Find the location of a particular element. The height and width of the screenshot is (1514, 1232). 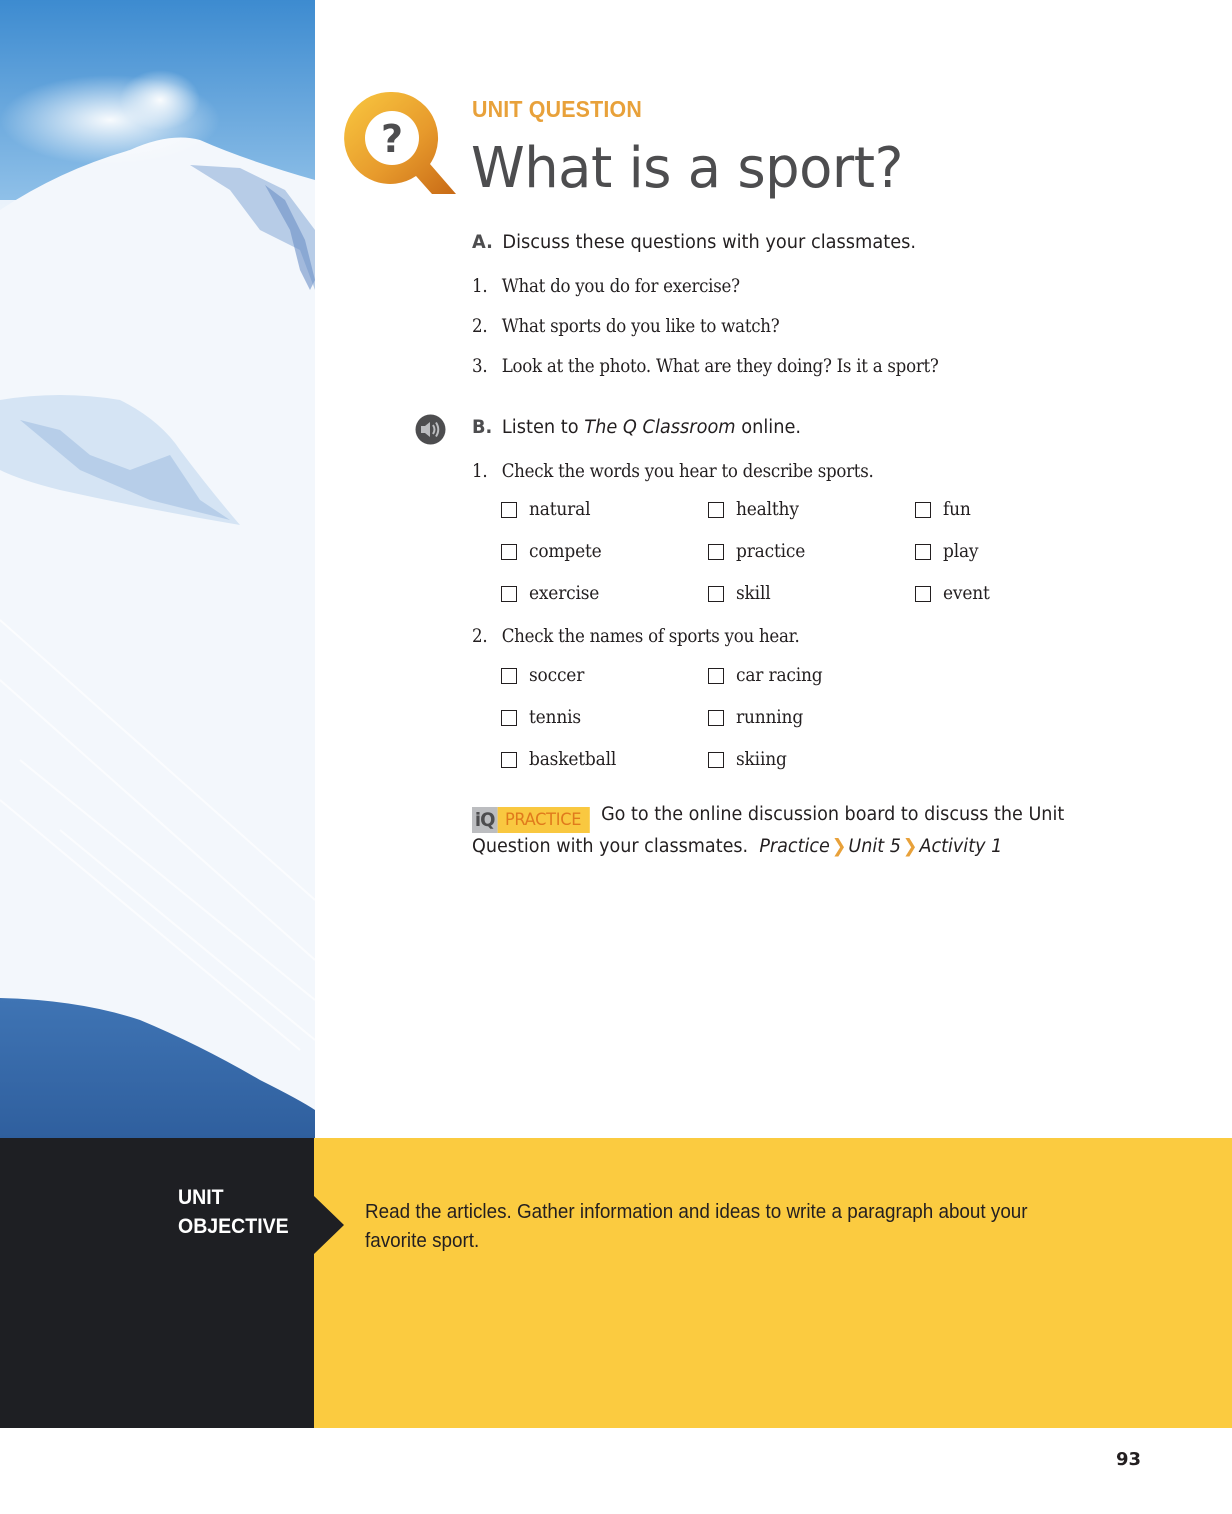

breadcrumb-practice: Practice is located at coordinates (794, 846).